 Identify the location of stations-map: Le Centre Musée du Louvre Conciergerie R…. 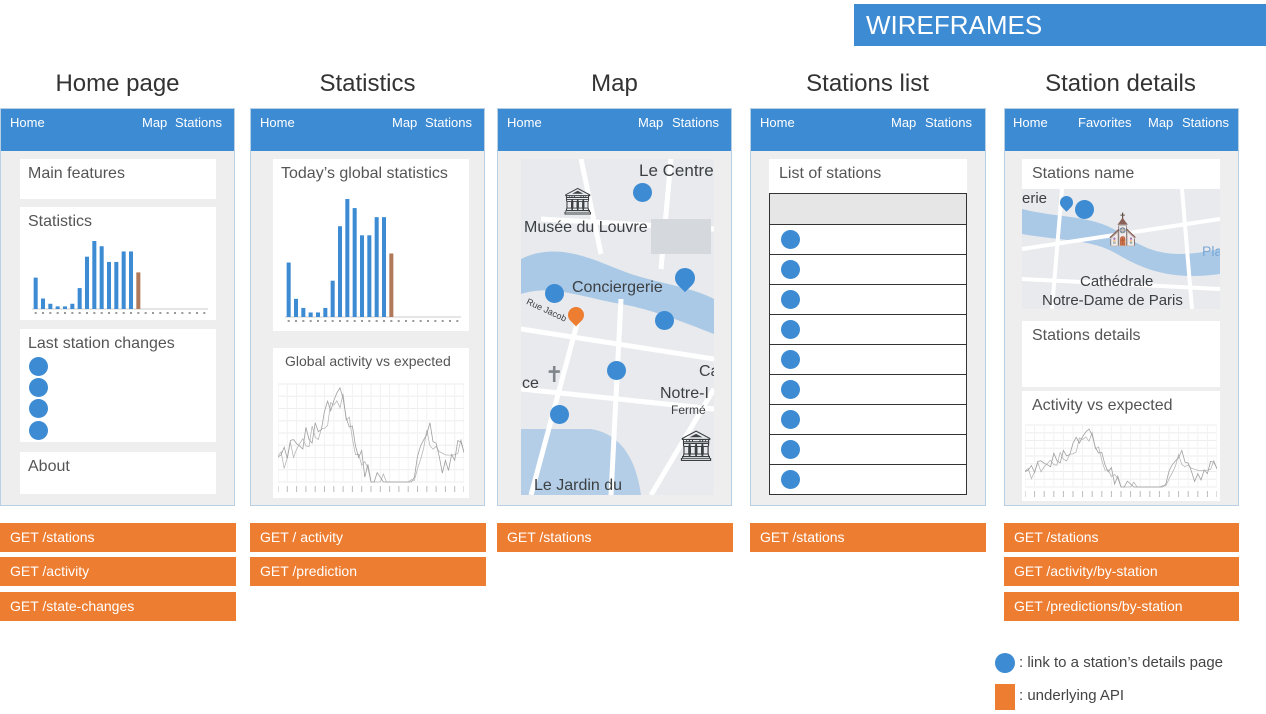
(617, 327).